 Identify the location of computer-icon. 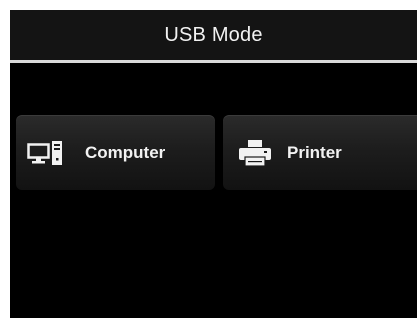
(47, 152).